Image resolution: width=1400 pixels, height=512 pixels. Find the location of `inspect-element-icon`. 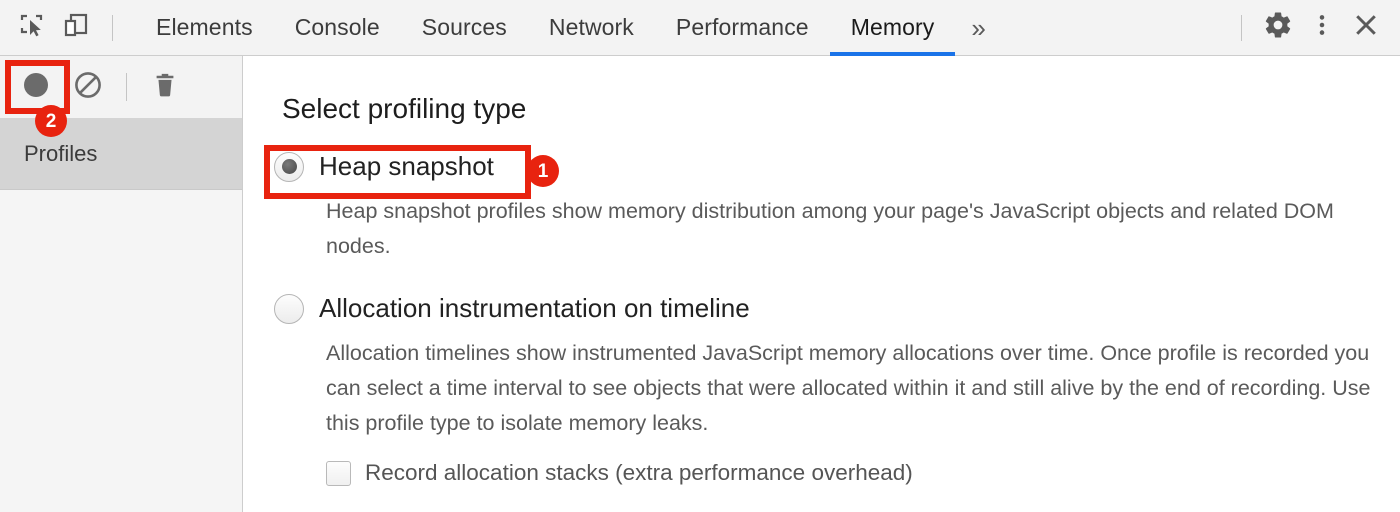

inspect-element-icon is located at coordinates (32, 27).